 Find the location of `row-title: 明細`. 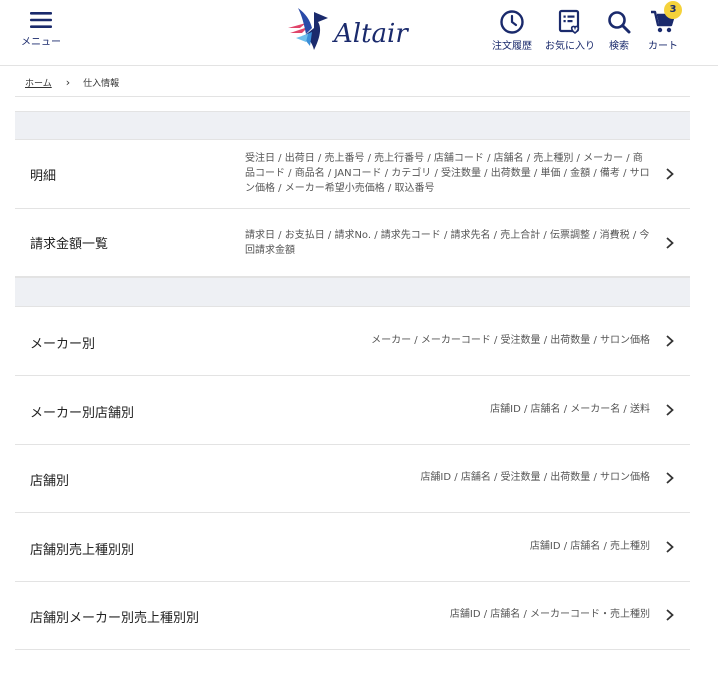

row-title: 明細 is located at coordinates (43, 176).